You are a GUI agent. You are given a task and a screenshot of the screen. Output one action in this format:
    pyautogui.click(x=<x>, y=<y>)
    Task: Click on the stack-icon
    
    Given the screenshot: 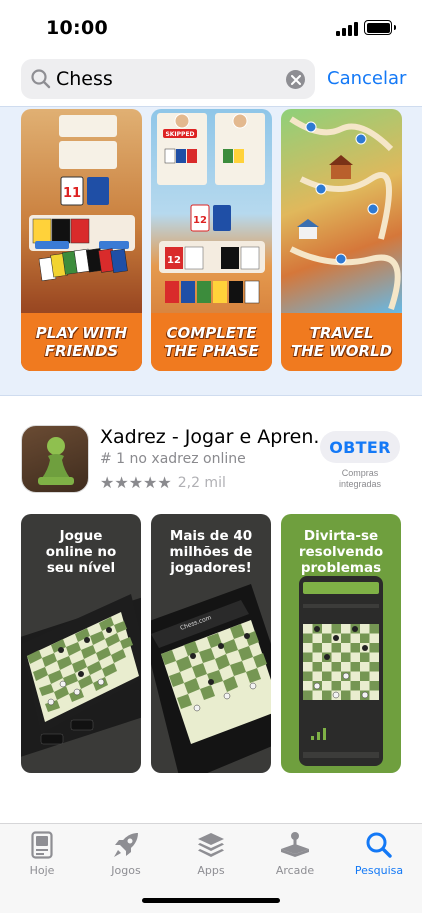 What is the action you would take?
    pyautogui.click(x=211, y=845)
    